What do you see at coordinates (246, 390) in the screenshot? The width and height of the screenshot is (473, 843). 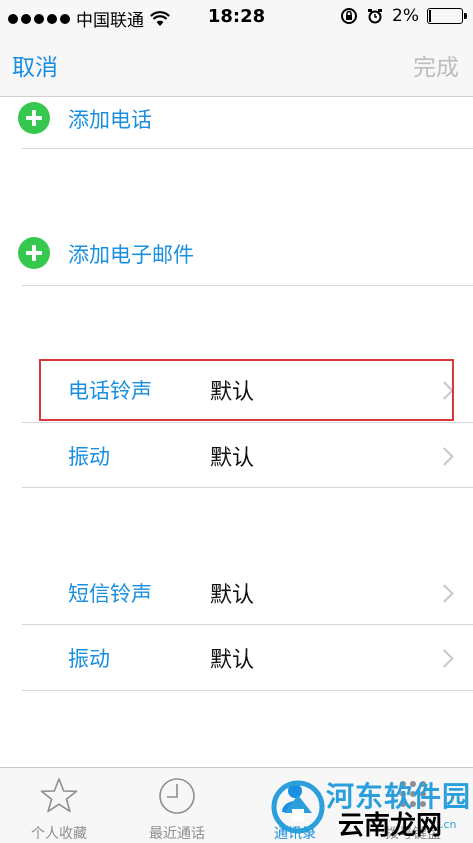 I see `highlight-box` at bounding box center [246, 390].